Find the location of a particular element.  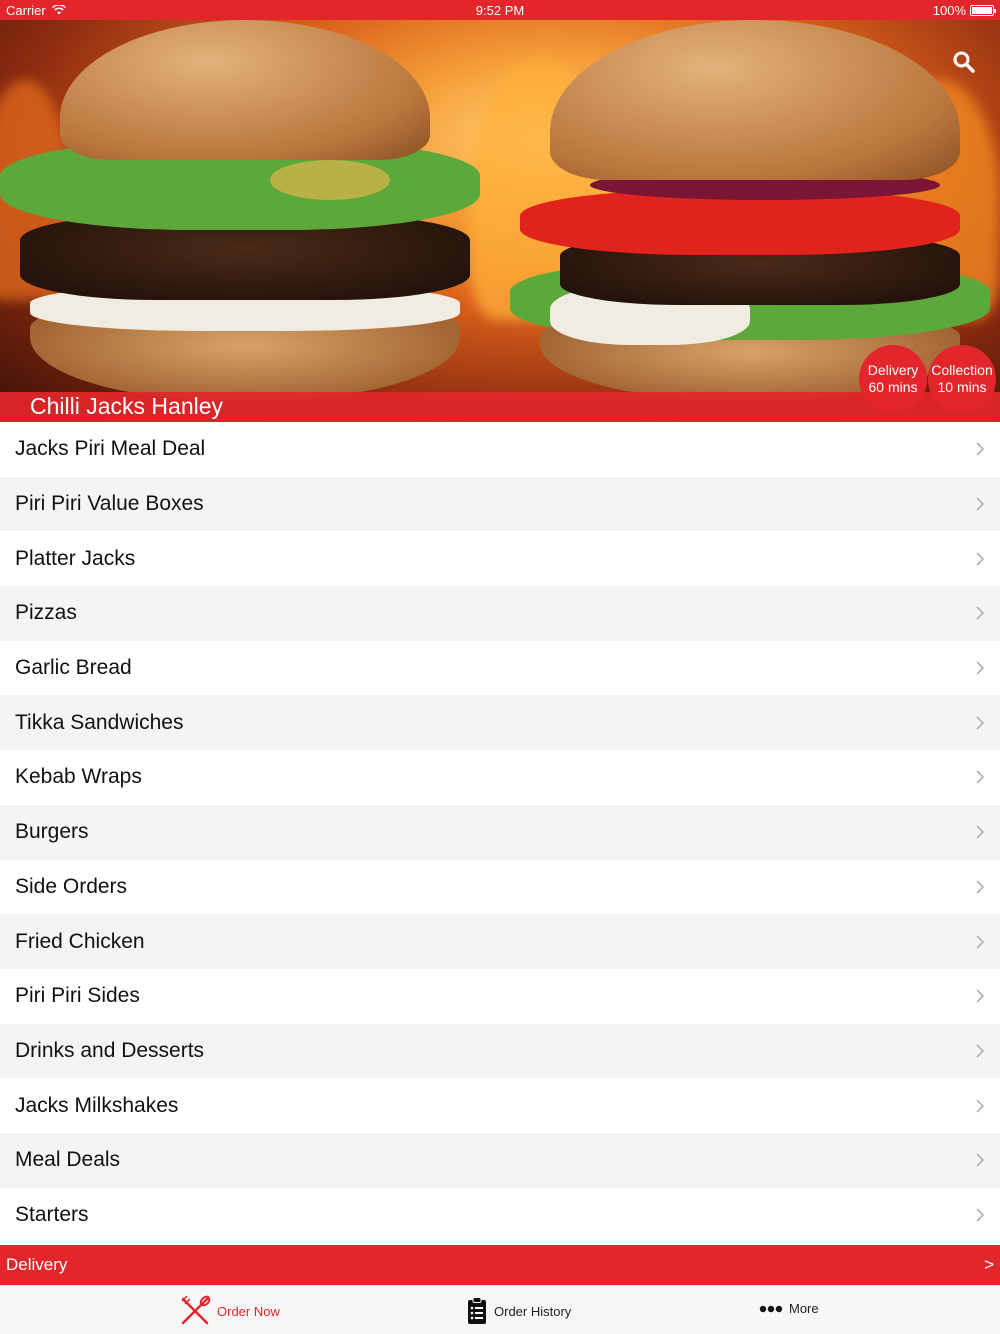

delivery-time-badge: Delivery 60 mins is located at coordinates (893, 379).